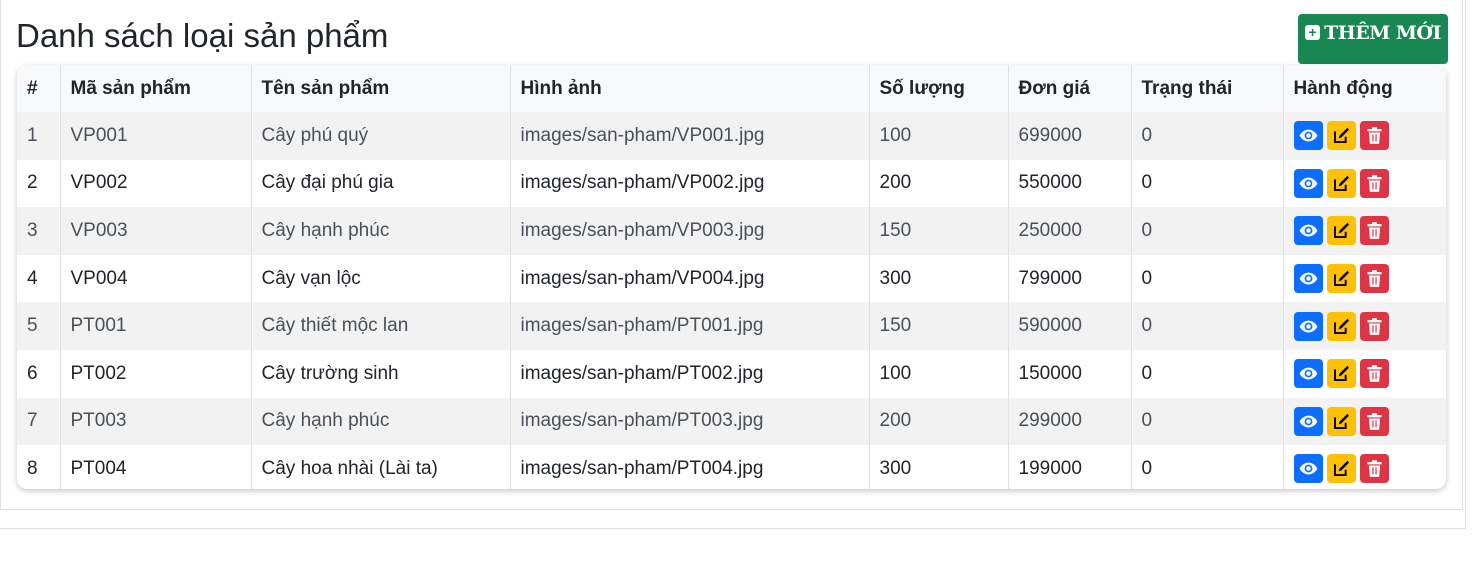  Describe the element at coordinates (1070, 373) in the screenshot. I see `product-unit-price: 150000` at that location.